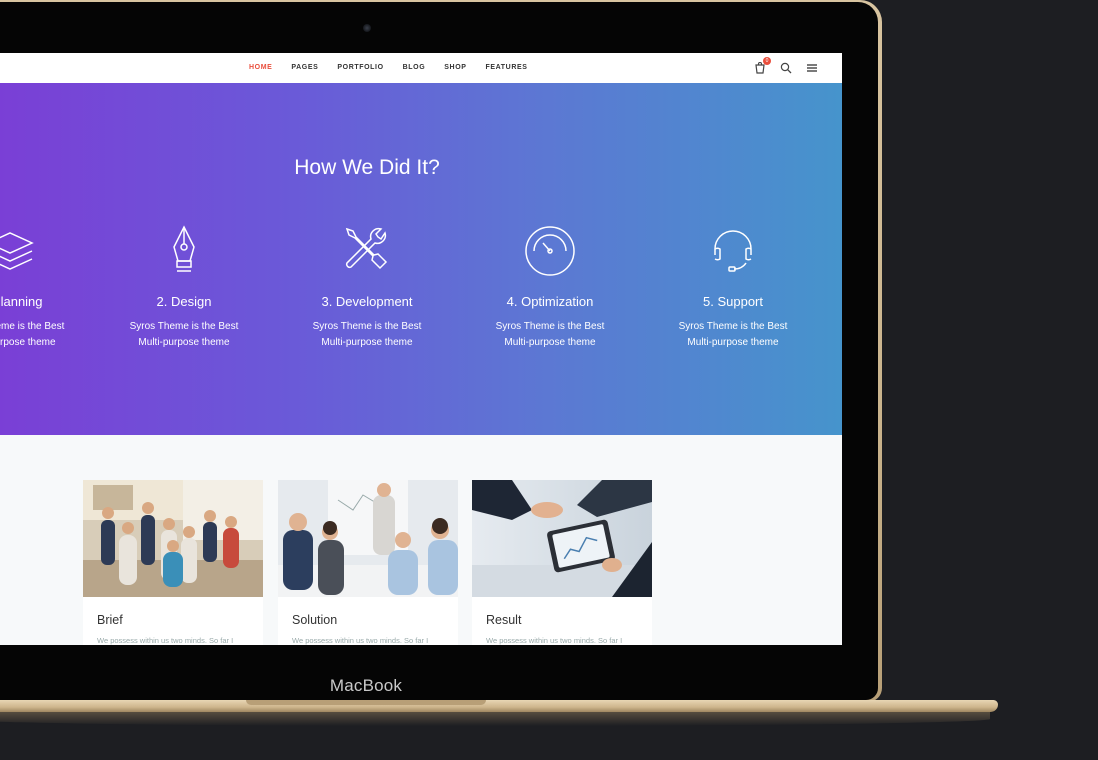 The height and width of the screenshot is (760, 1098). Describe the element at coordinates (260, 67) in the screenshot. I see `nav-item-home: HOME` at that location.